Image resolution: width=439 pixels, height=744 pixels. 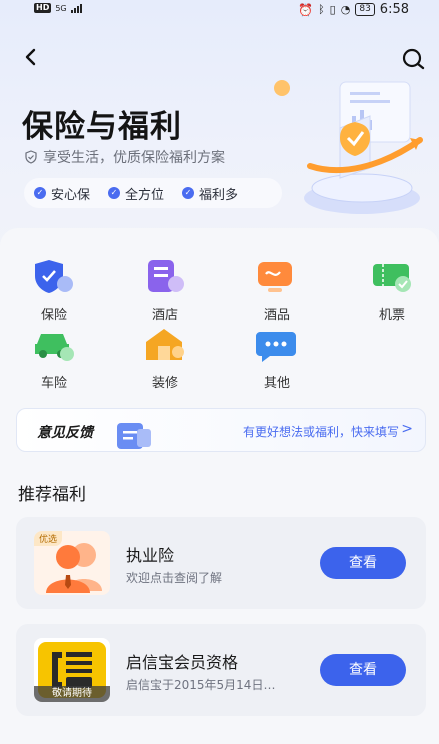 I want to click on category-wine: 酒品, so click(x=277, y=290).